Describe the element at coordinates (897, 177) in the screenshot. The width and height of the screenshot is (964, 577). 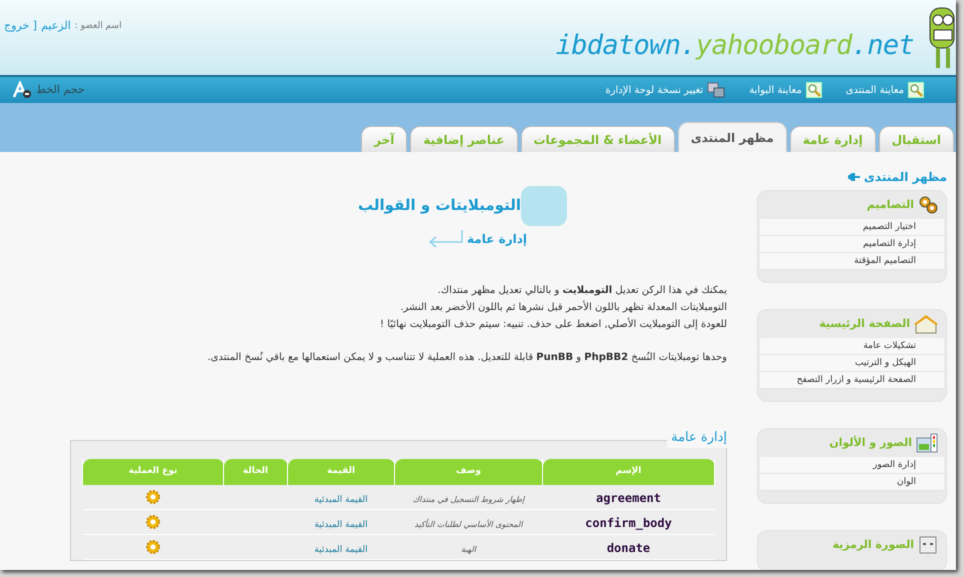
I see `sidebar-heading-link: مظهر المنتدى` at that location.